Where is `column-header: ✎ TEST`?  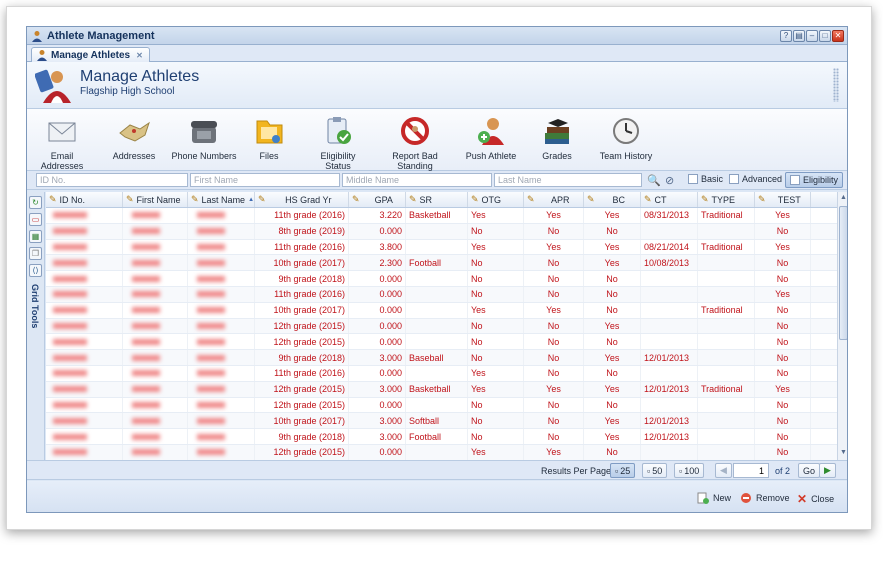
column-header: ✎ TEST is located at coordinates (783, 199).